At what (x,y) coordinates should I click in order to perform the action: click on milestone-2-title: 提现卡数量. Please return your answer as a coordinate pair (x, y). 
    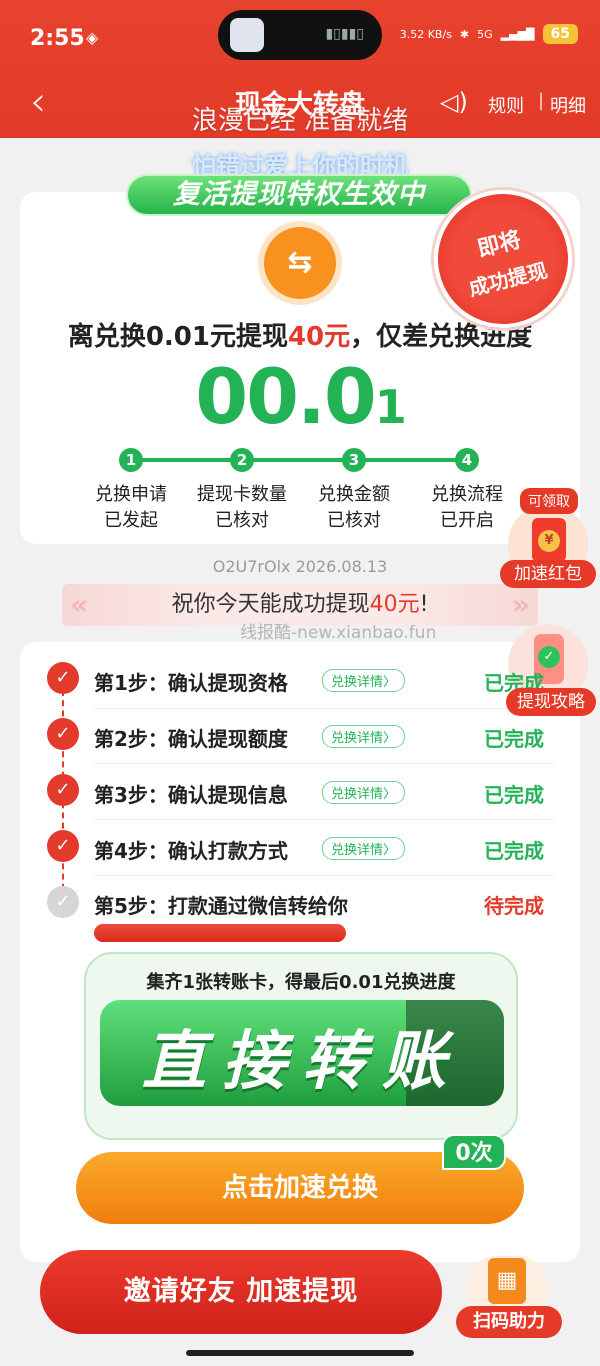
    Looking at the image, I should click on (242, 494).